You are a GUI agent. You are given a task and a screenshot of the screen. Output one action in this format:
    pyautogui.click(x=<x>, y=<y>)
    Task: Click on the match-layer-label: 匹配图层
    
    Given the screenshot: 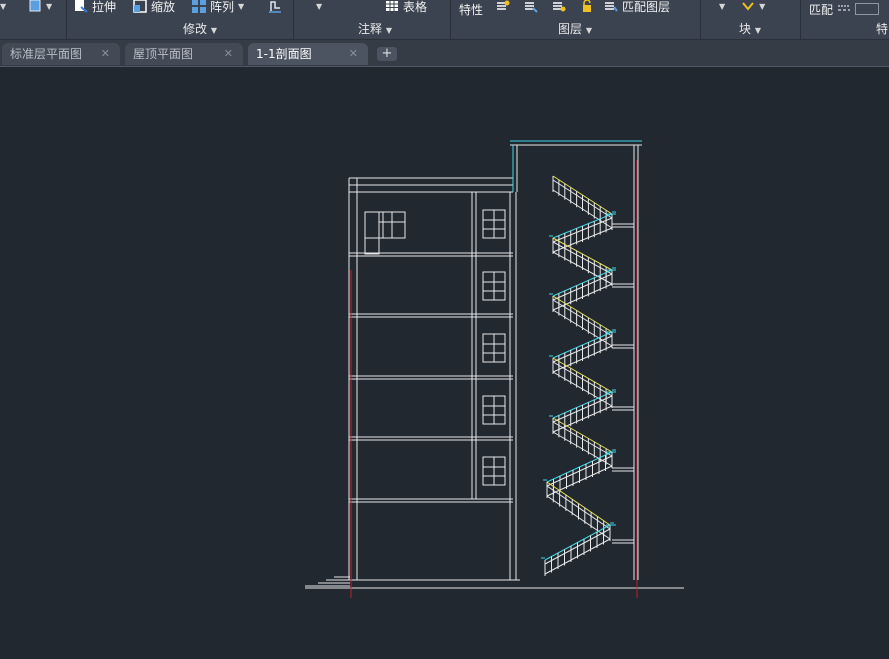 What is the action you would take?
    pyautogui.click(x=646, y=7)
    